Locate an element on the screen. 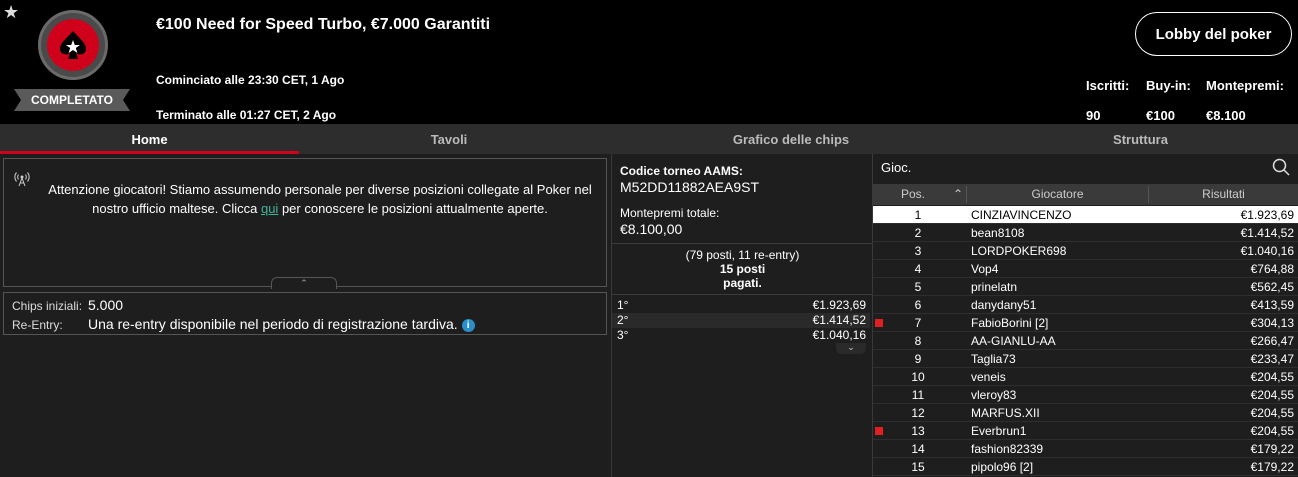  table-row: 10 veneis €204,55 is located at coordinates (1085, 377).